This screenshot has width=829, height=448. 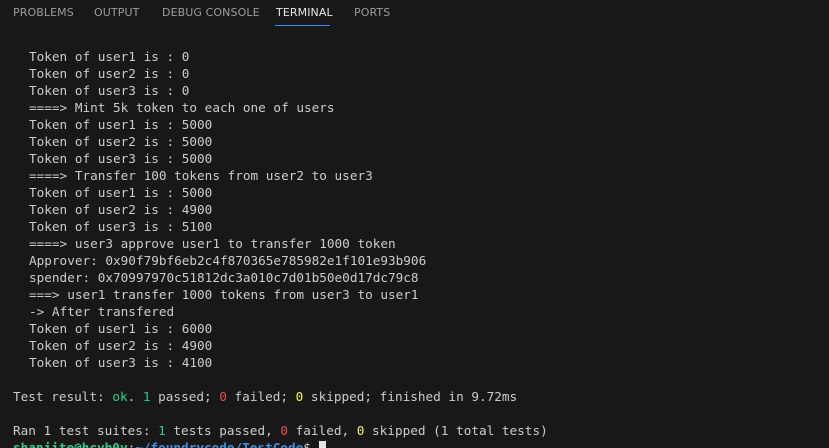 I want to click on terminal-line: -> After transfered, so click(x=102, y=311).